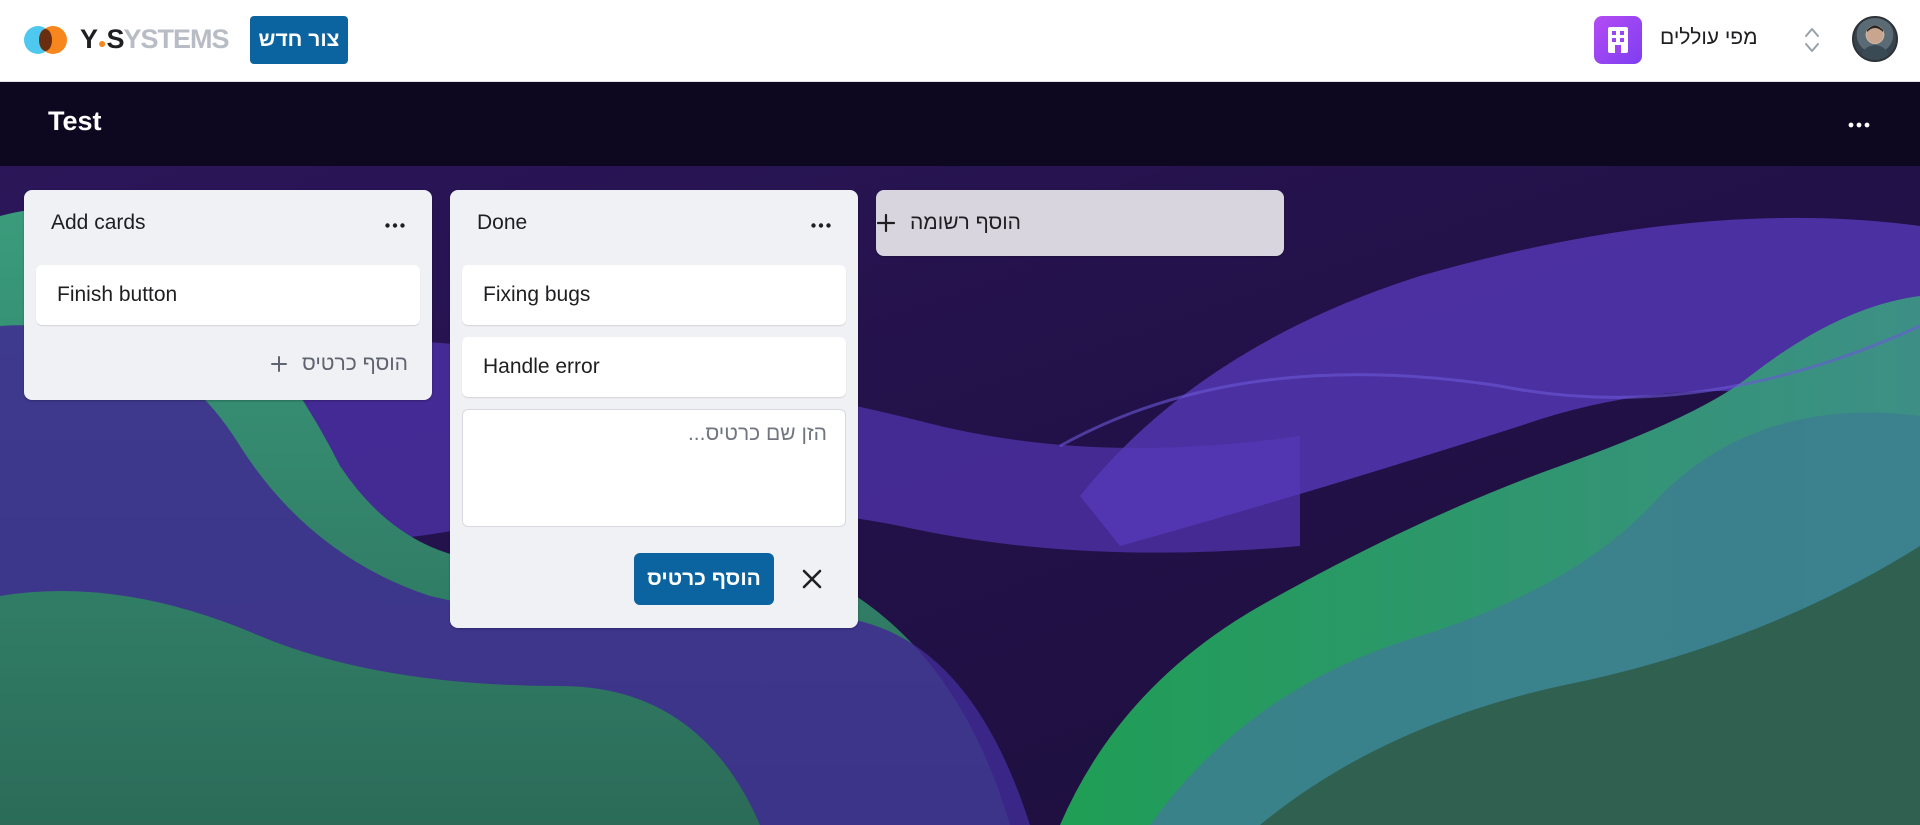  What do you see at coordinates (354, 363) in the screenshot?
I see `add-card-label: הוסף כרטיס` at bounding box center [354, 363].